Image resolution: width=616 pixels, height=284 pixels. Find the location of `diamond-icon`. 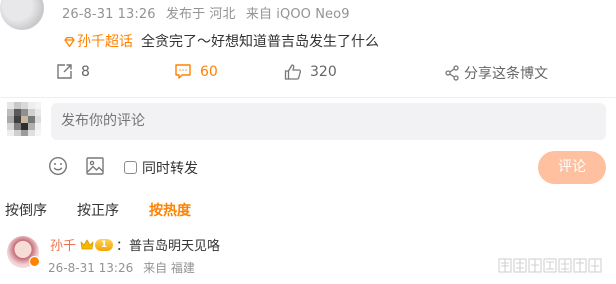

diamond-icon is located at coordinates (69, 42).